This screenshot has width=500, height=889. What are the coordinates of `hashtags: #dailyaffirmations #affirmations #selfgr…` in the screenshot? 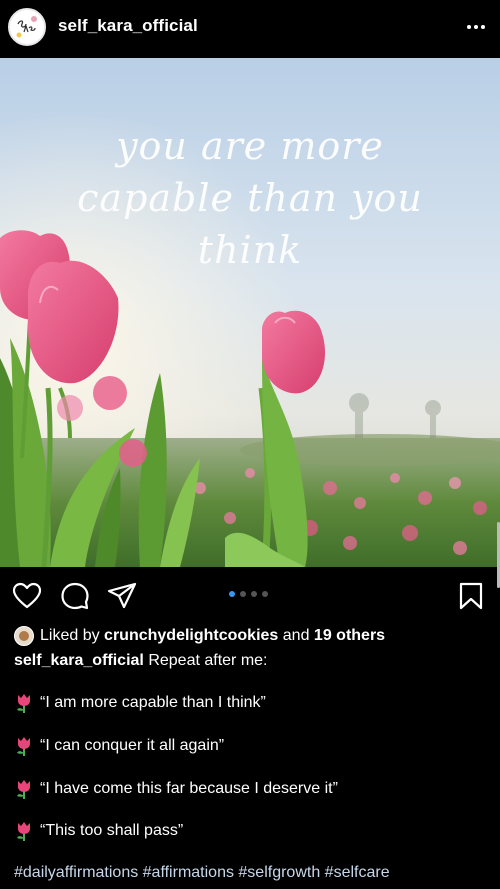 It's located at (202, 873).